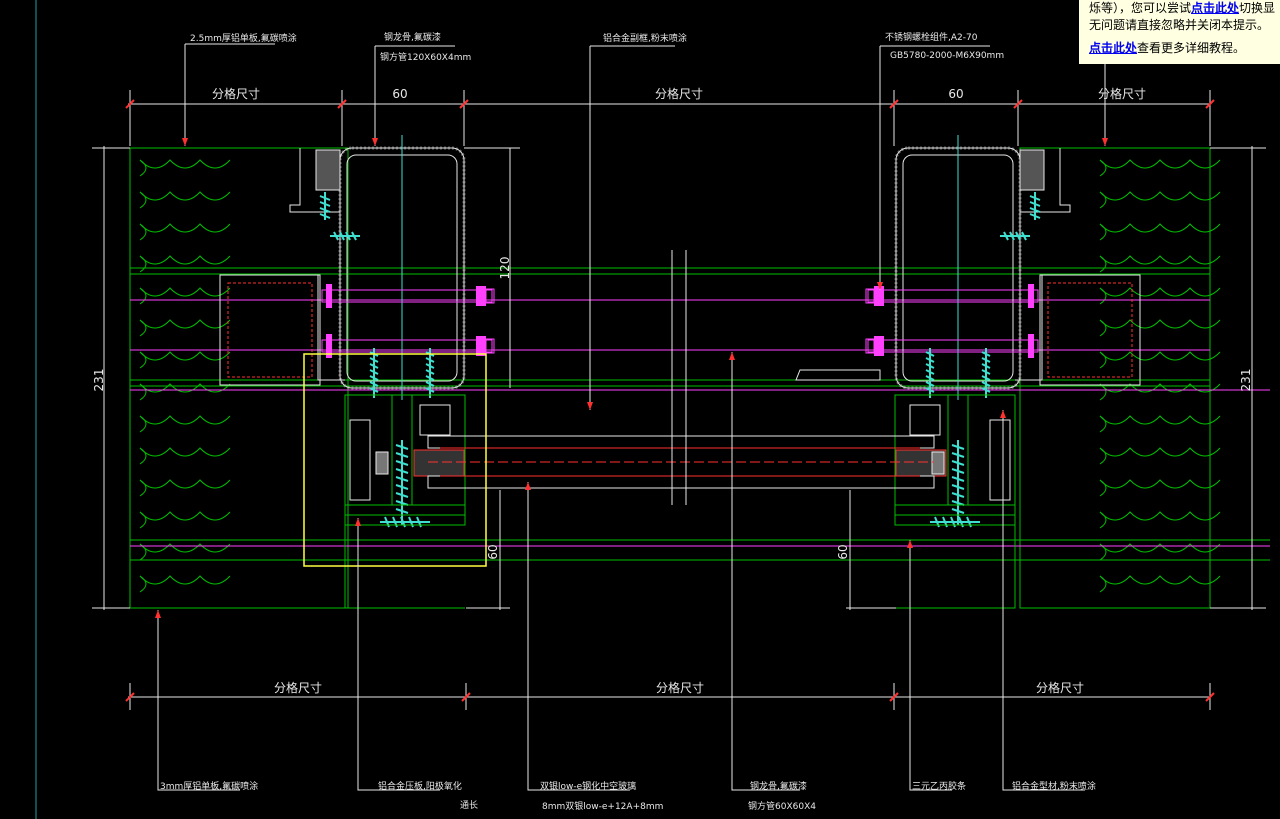 The height and width of the screenshot is (819, 1280). I want to click on label-bottom-alu-profile: 铝合金型材,粉末喷涂, so click(1054, 786).